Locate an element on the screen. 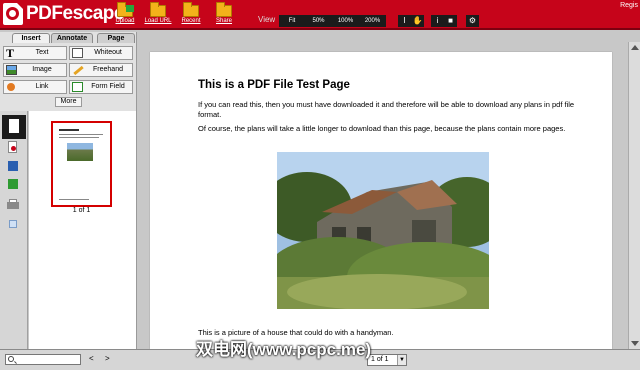 The image size is (640, 370). tab-insert: Insert is located at coordinates (31, 38).